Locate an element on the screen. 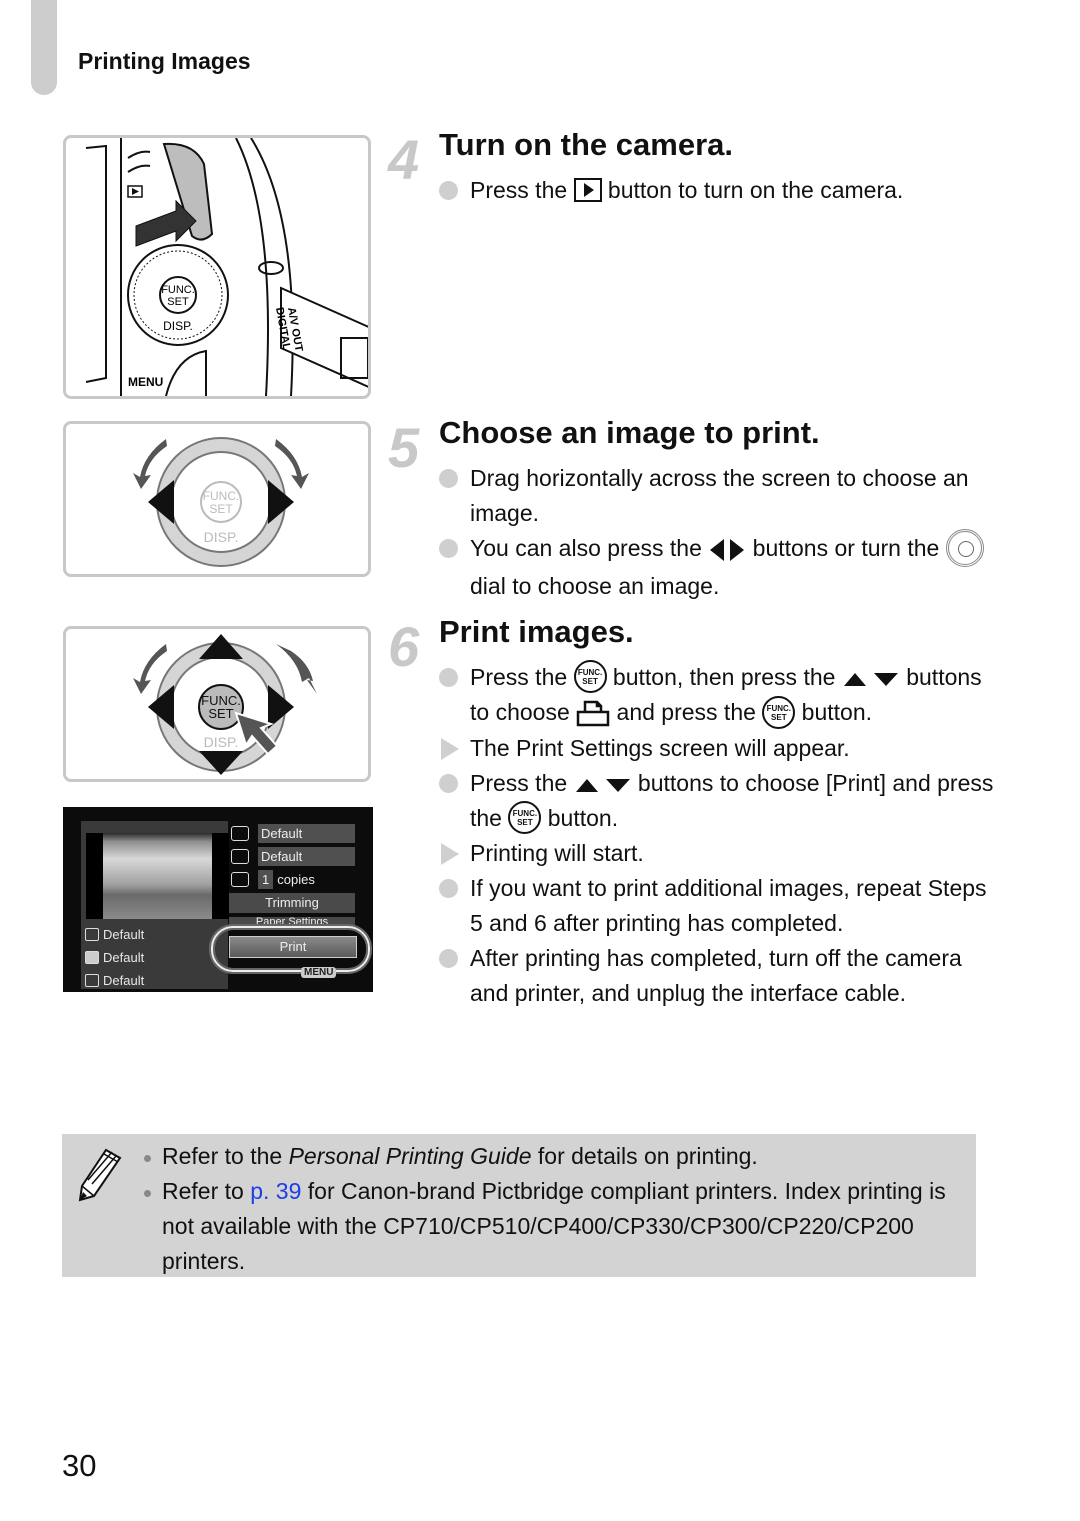 This screenshot has height=1521, width=1080. camera-playback-illustration: FUNC. SET DISP. MENU A/V OUT DIGITAL is located at coordinates (217, 267).